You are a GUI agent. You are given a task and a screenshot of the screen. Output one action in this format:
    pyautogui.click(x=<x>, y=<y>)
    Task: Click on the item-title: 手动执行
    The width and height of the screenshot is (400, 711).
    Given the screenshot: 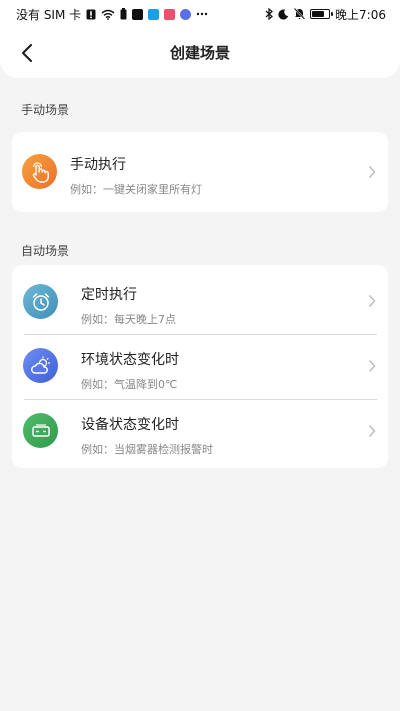 What is the action you would take?
    pyautogui.click(x=98, y=165)
    